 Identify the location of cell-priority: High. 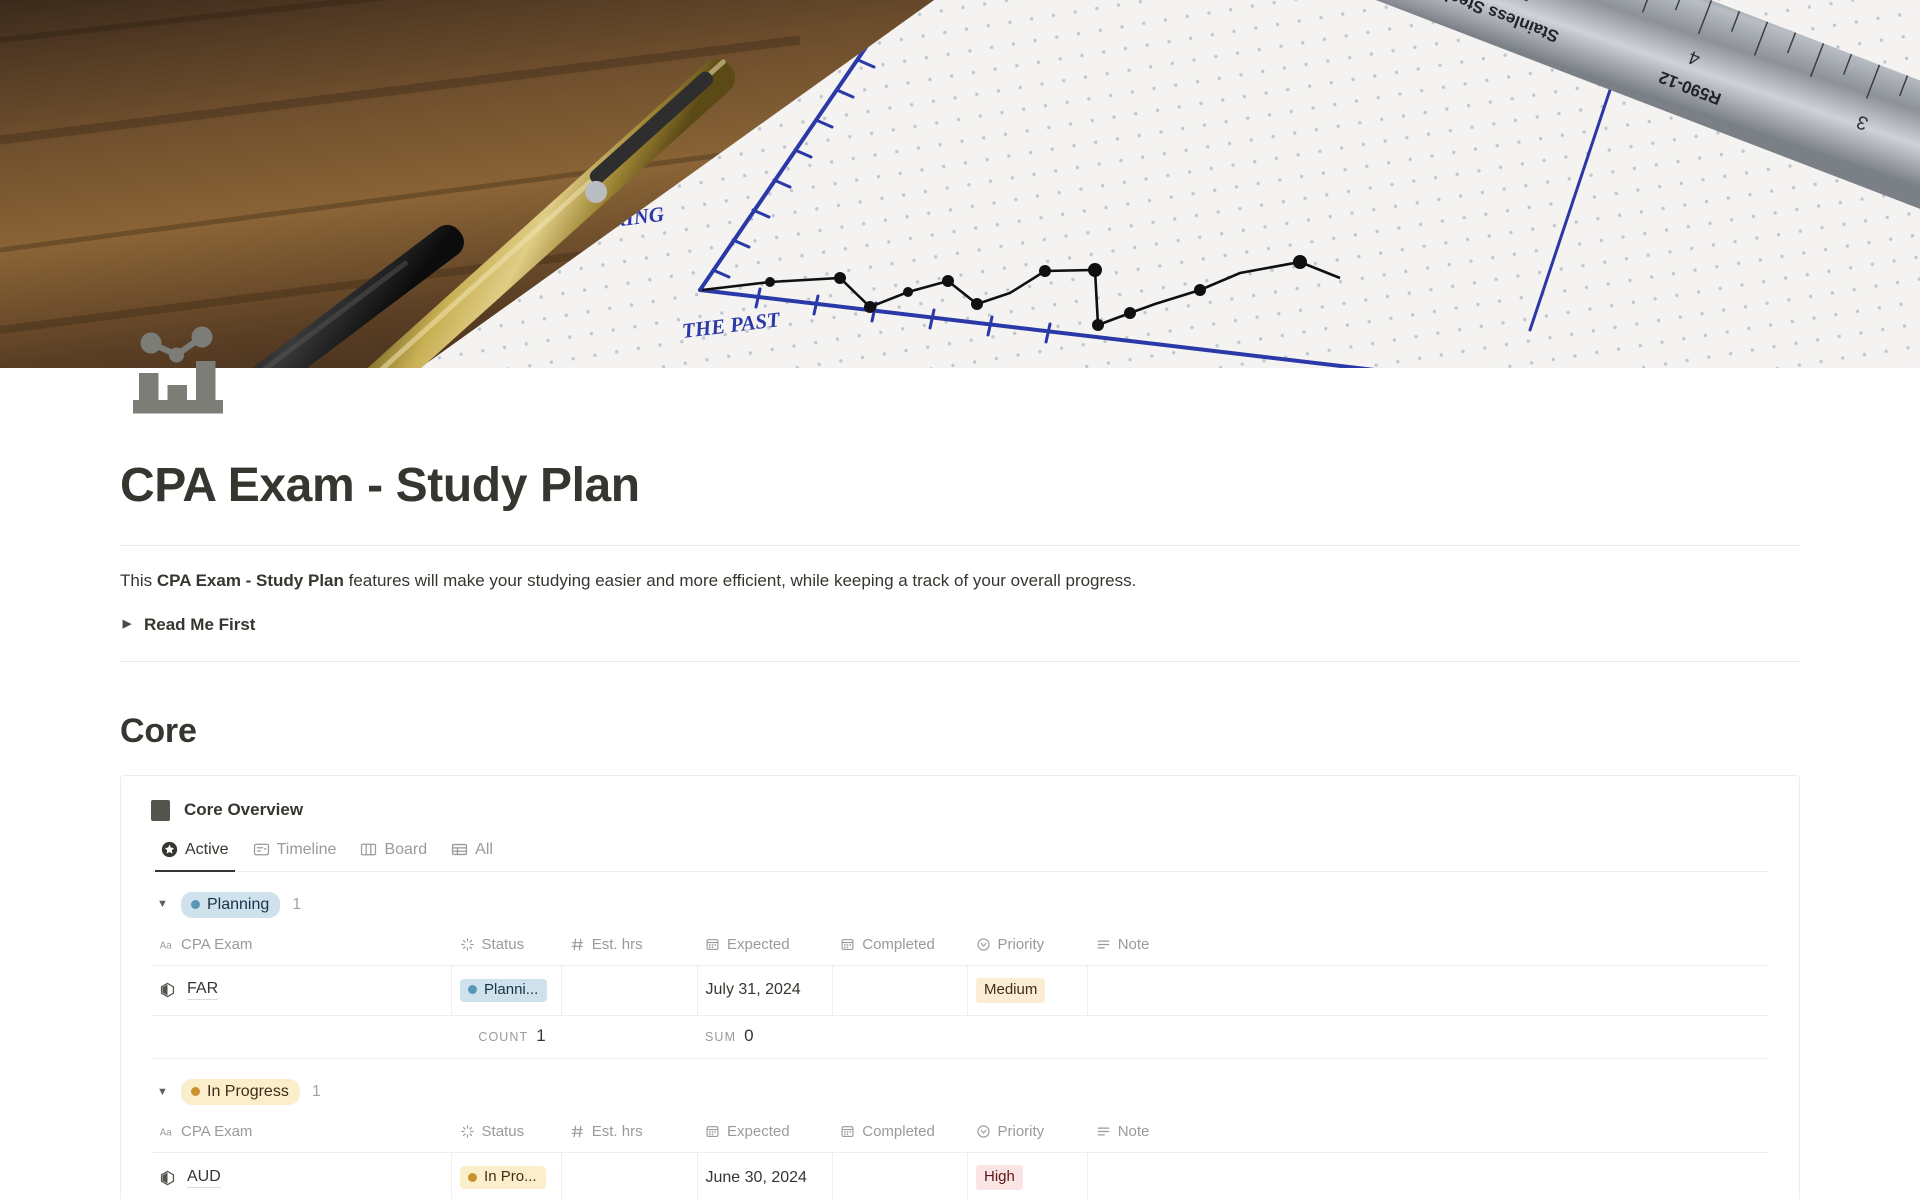
(1028, 1175).